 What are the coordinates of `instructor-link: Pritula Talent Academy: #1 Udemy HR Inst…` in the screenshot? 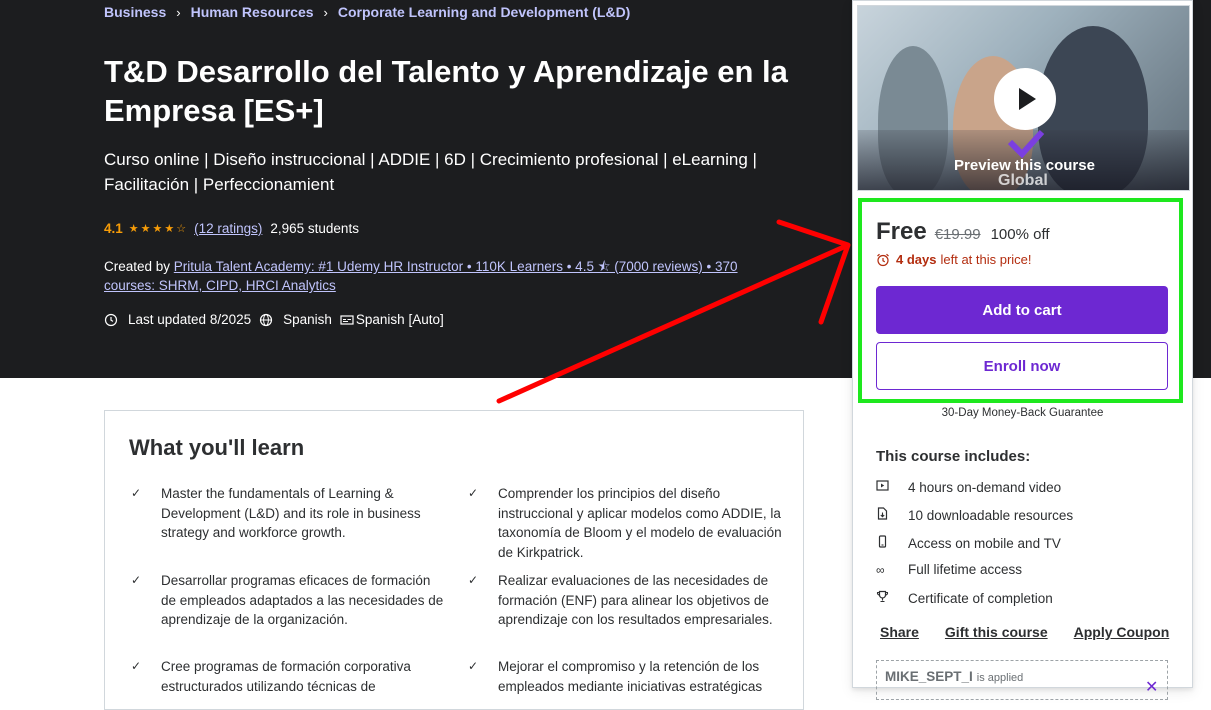 It's located at (421, 276).